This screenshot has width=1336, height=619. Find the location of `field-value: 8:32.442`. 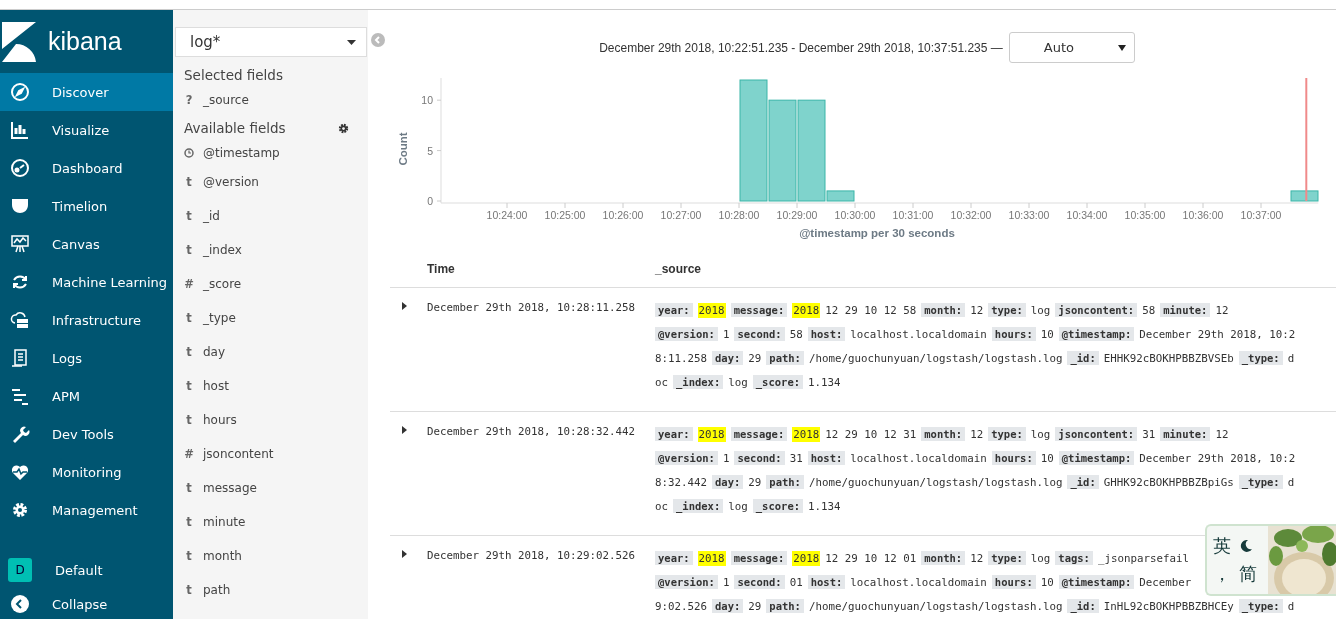

field-value: 8:32.442 is located at coordinates (681, 482).